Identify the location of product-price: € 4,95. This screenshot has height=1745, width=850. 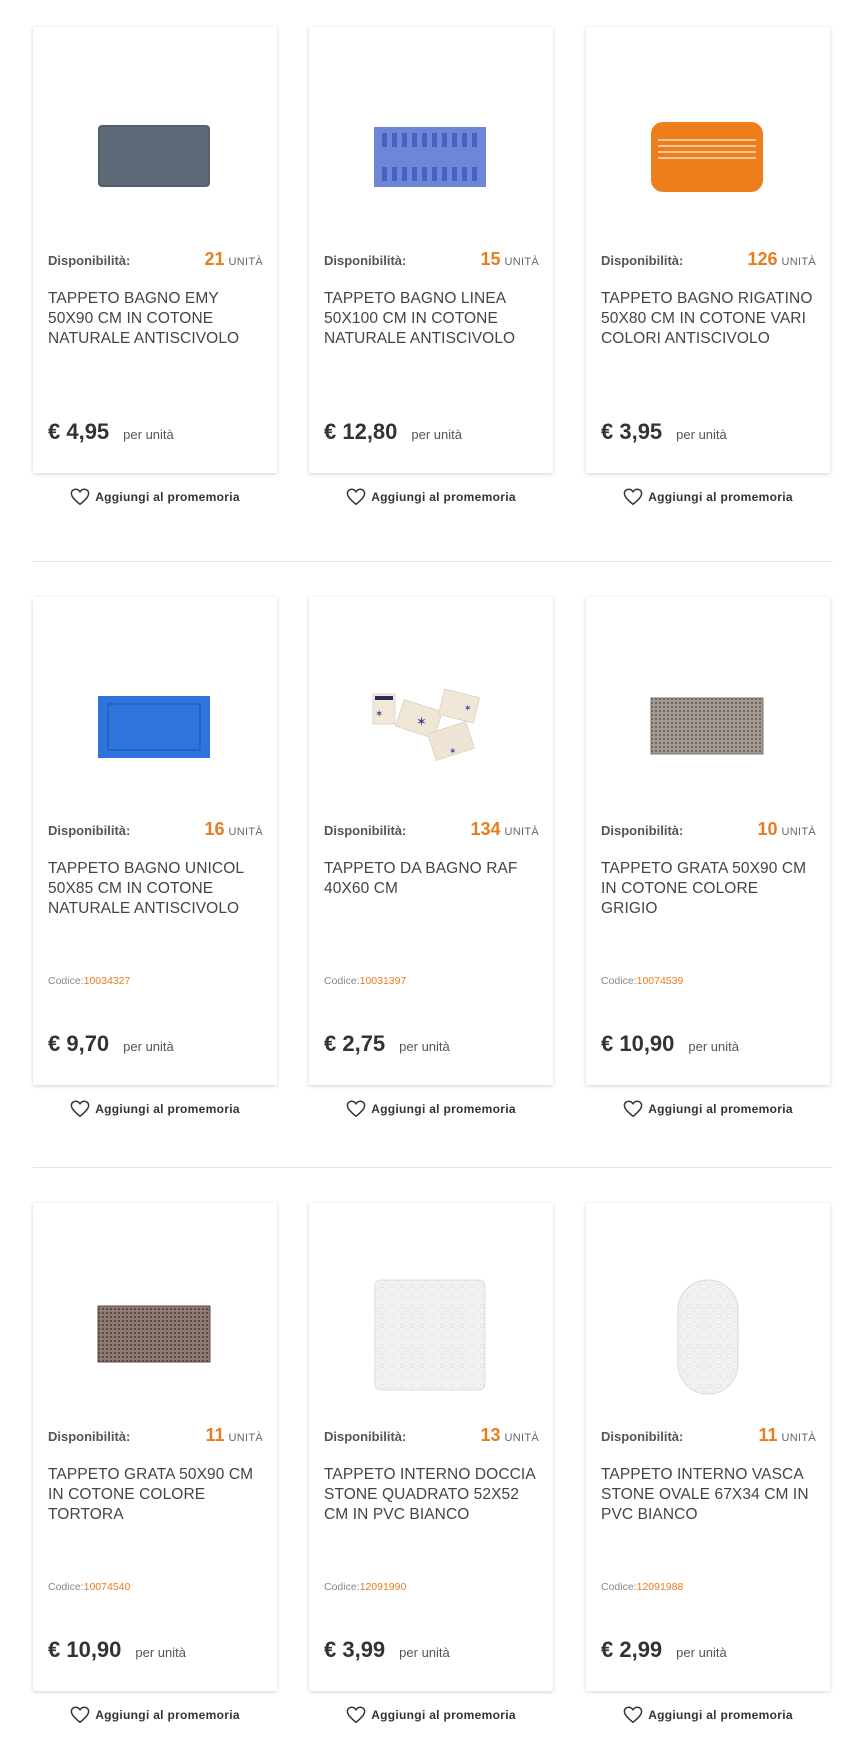
(79, 431).